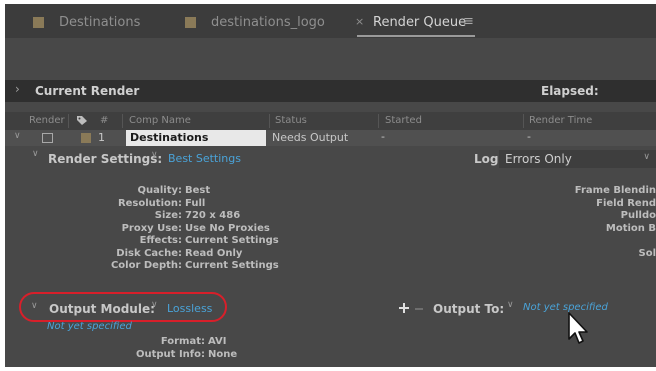 The image size is (656, 371). I want to click on detail-key: Sol, so click(647, 253).